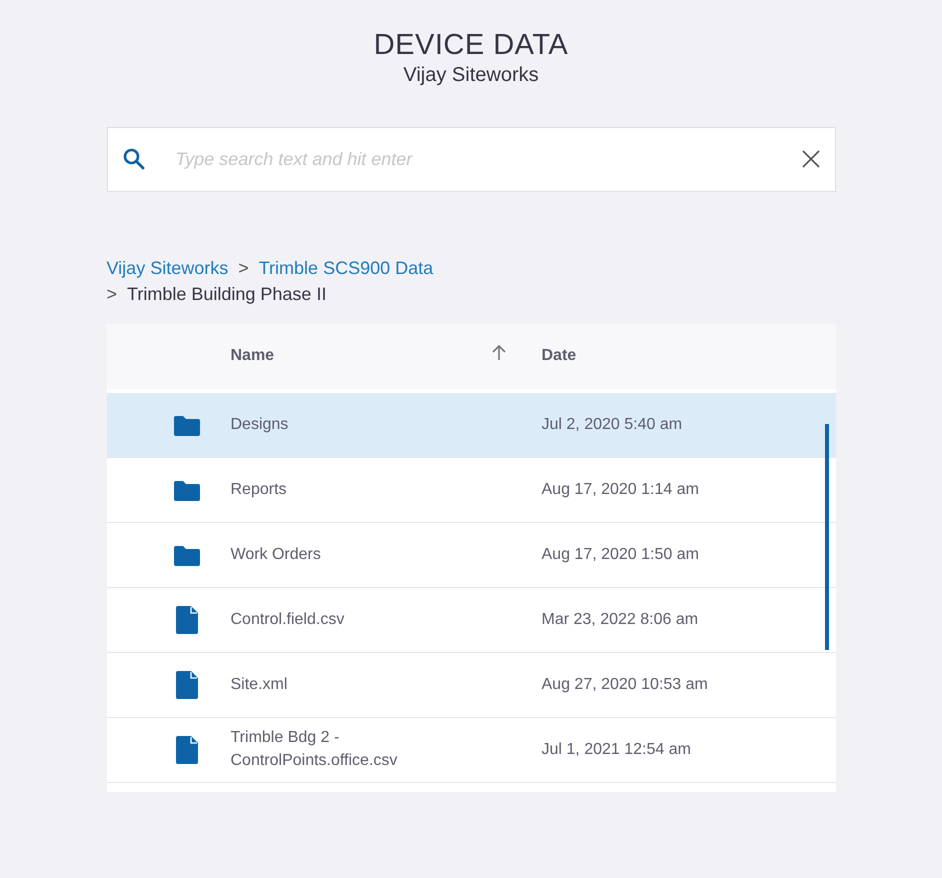 The image size is (942, 878). What do you see at coordinates (259, 424) in the screenshot?
I see `file-name: Designs` at bounding box center [259, 424].